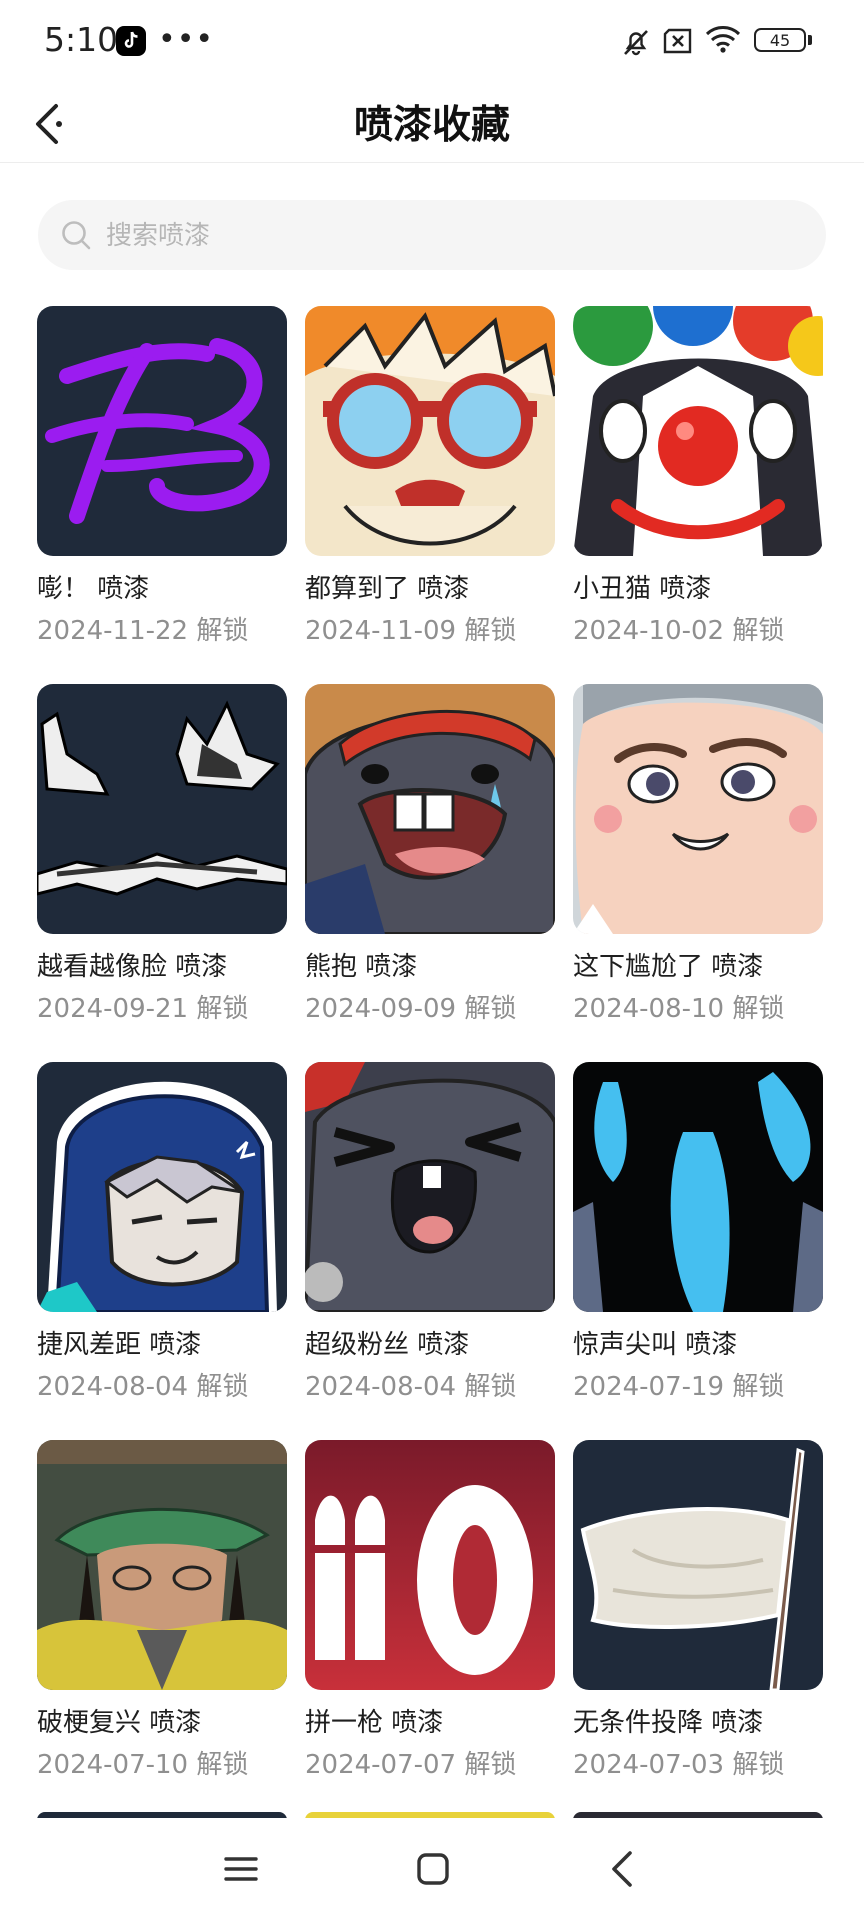  I want to click on search-bar, so click(432, 236).